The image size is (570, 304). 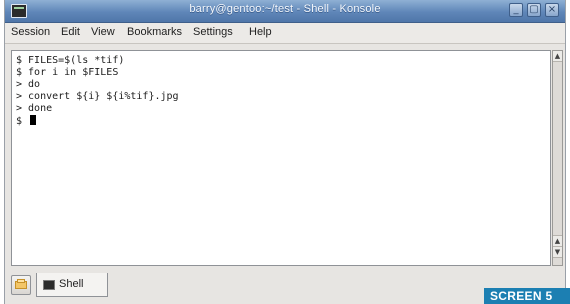 I want to click on session-tab-bar: Shell, so click(x=285, y=286).